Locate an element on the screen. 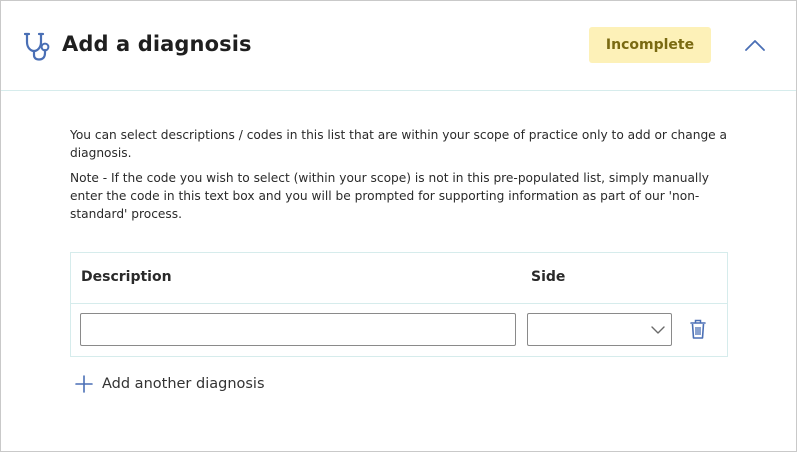 This screenshot has height=452, width=797. table-header: Description Side is located at coordinates (399, 278).